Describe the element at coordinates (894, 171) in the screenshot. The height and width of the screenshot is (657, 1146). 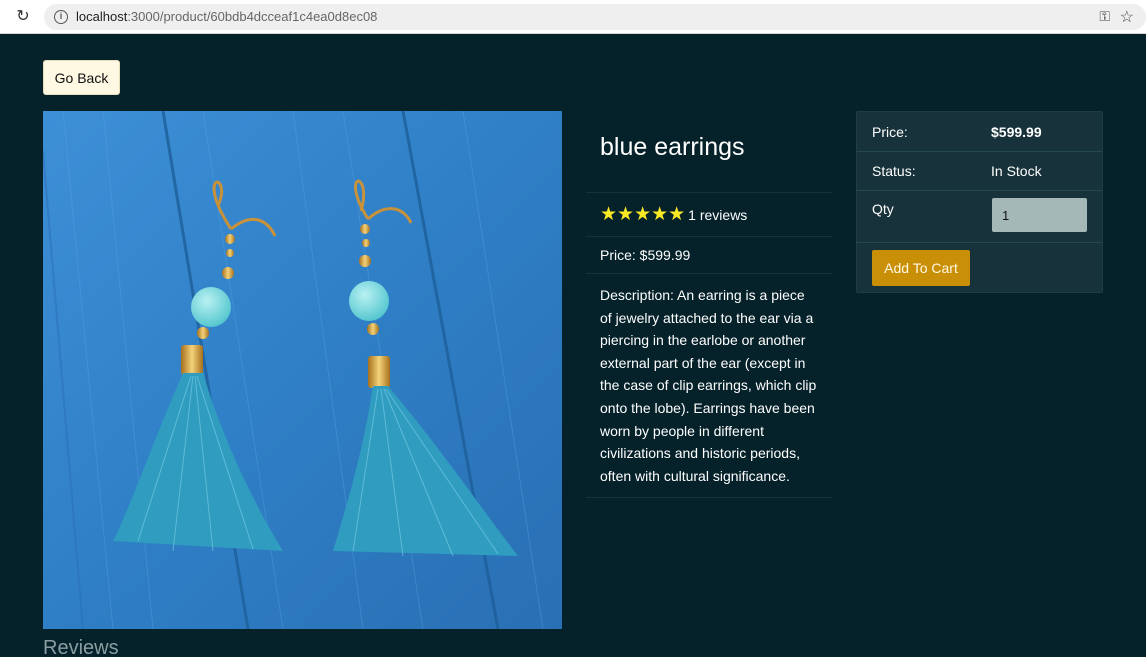
I see `card-status-label: Status:` at that location.